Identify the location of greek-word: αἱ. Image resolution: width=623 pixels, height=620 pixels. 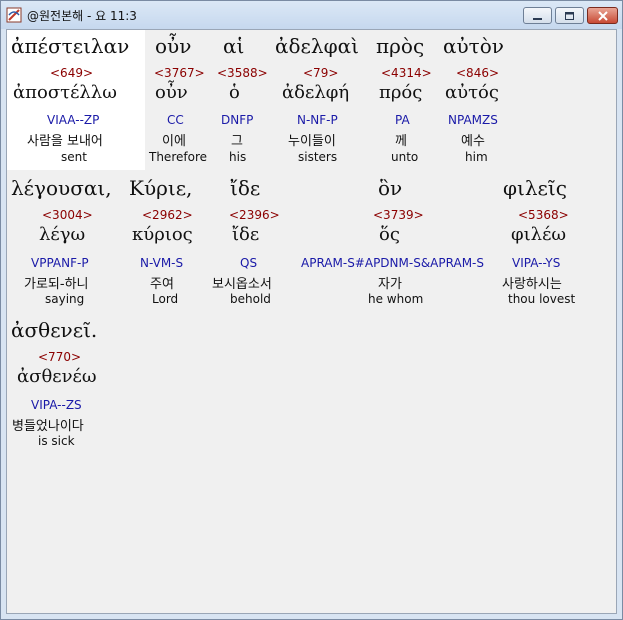
(234, 46).